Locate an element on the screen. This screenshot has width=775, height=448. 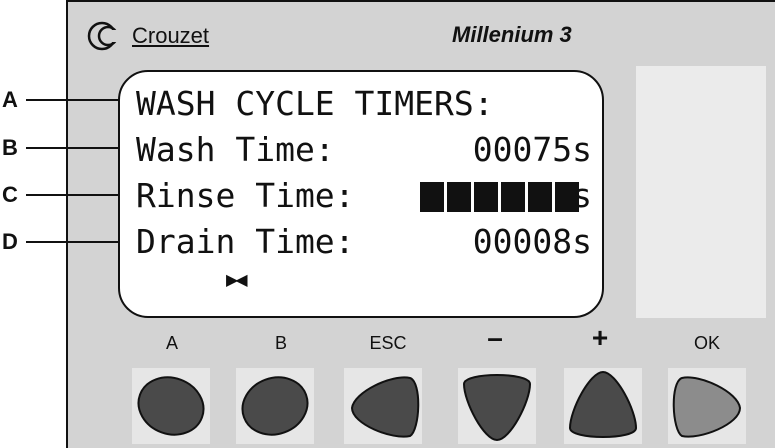
callout-letter: B is located at coordinates (10, 147).